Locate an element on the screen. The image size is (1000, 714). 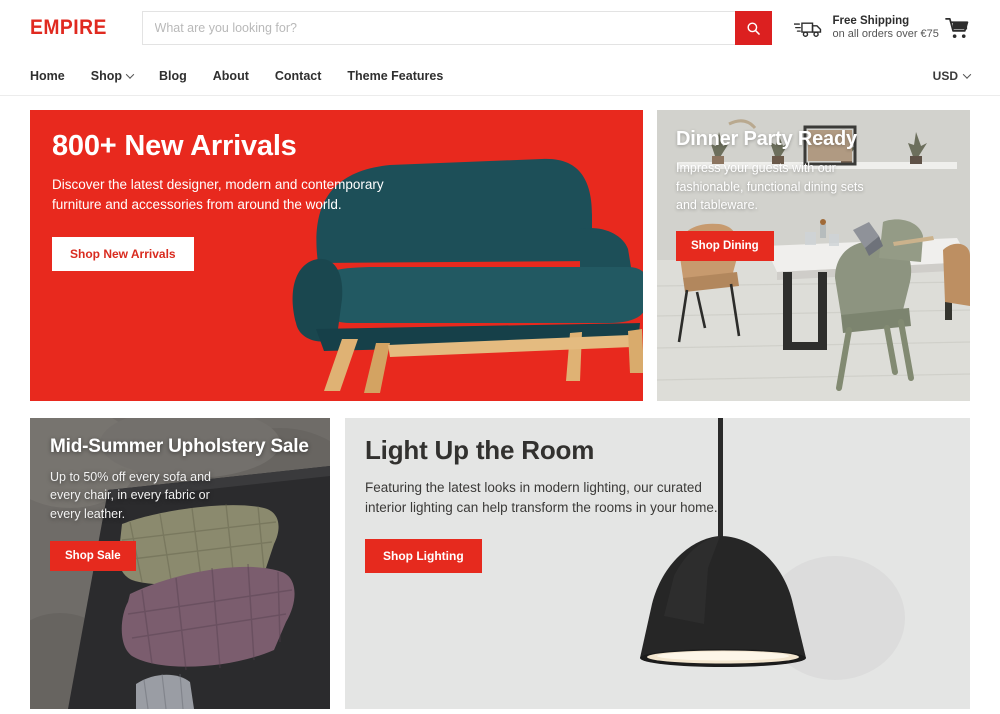
currency-selector: USD is located at coordinates (952, 75).